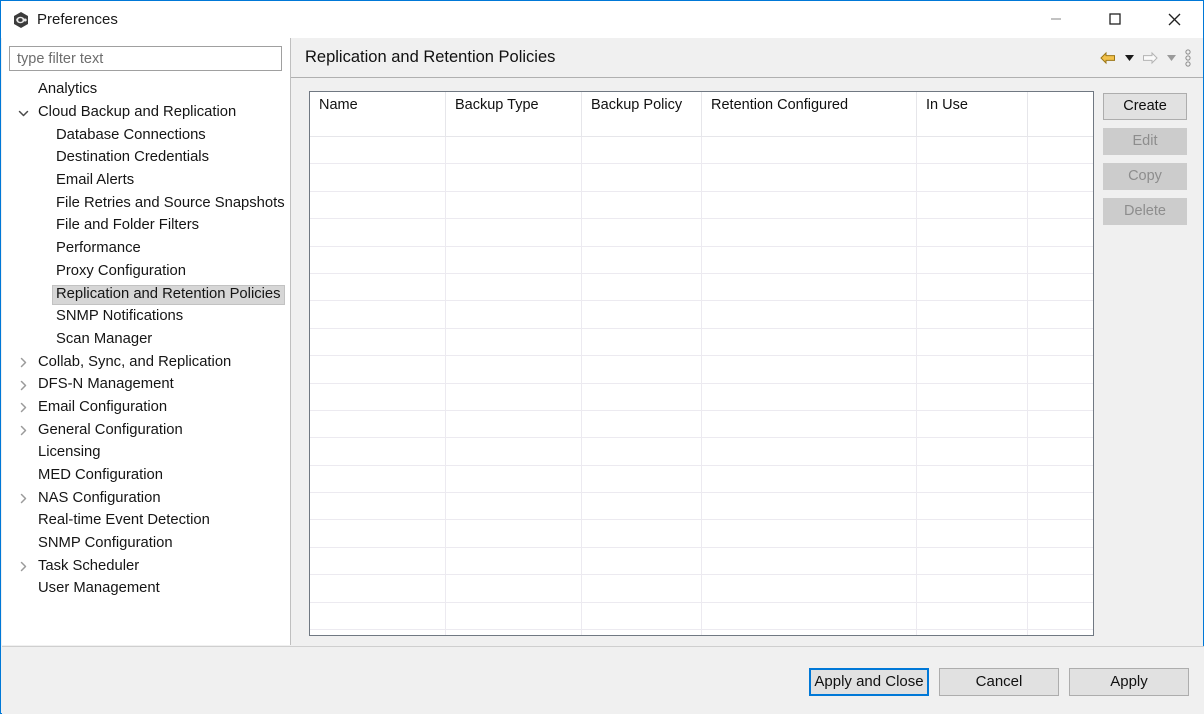 The image size is (1204, 714). What do you see at coordinates (869, 682) in the screenshot?
I see `apply-and-close-button: Apply and Close` at bounding box center [869, 682].